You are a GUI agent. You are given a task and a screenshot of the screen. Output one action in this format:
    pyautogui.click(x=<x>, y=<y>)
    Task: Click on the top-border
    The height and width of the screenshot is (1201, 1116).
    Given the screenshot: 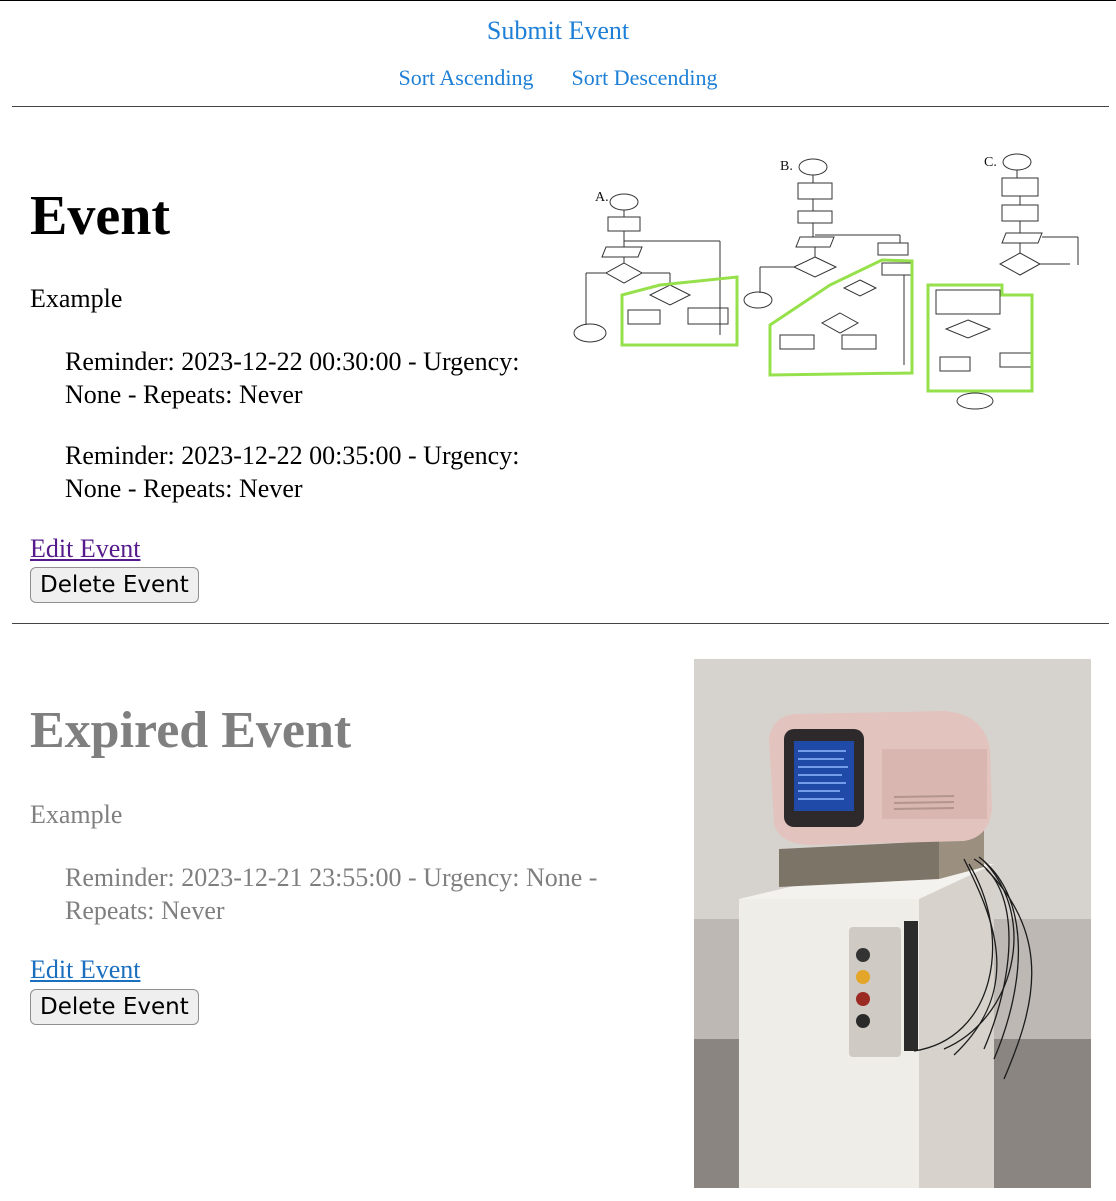 What is the action you would take?
    pyautogui.click(x=558, y=0)
    